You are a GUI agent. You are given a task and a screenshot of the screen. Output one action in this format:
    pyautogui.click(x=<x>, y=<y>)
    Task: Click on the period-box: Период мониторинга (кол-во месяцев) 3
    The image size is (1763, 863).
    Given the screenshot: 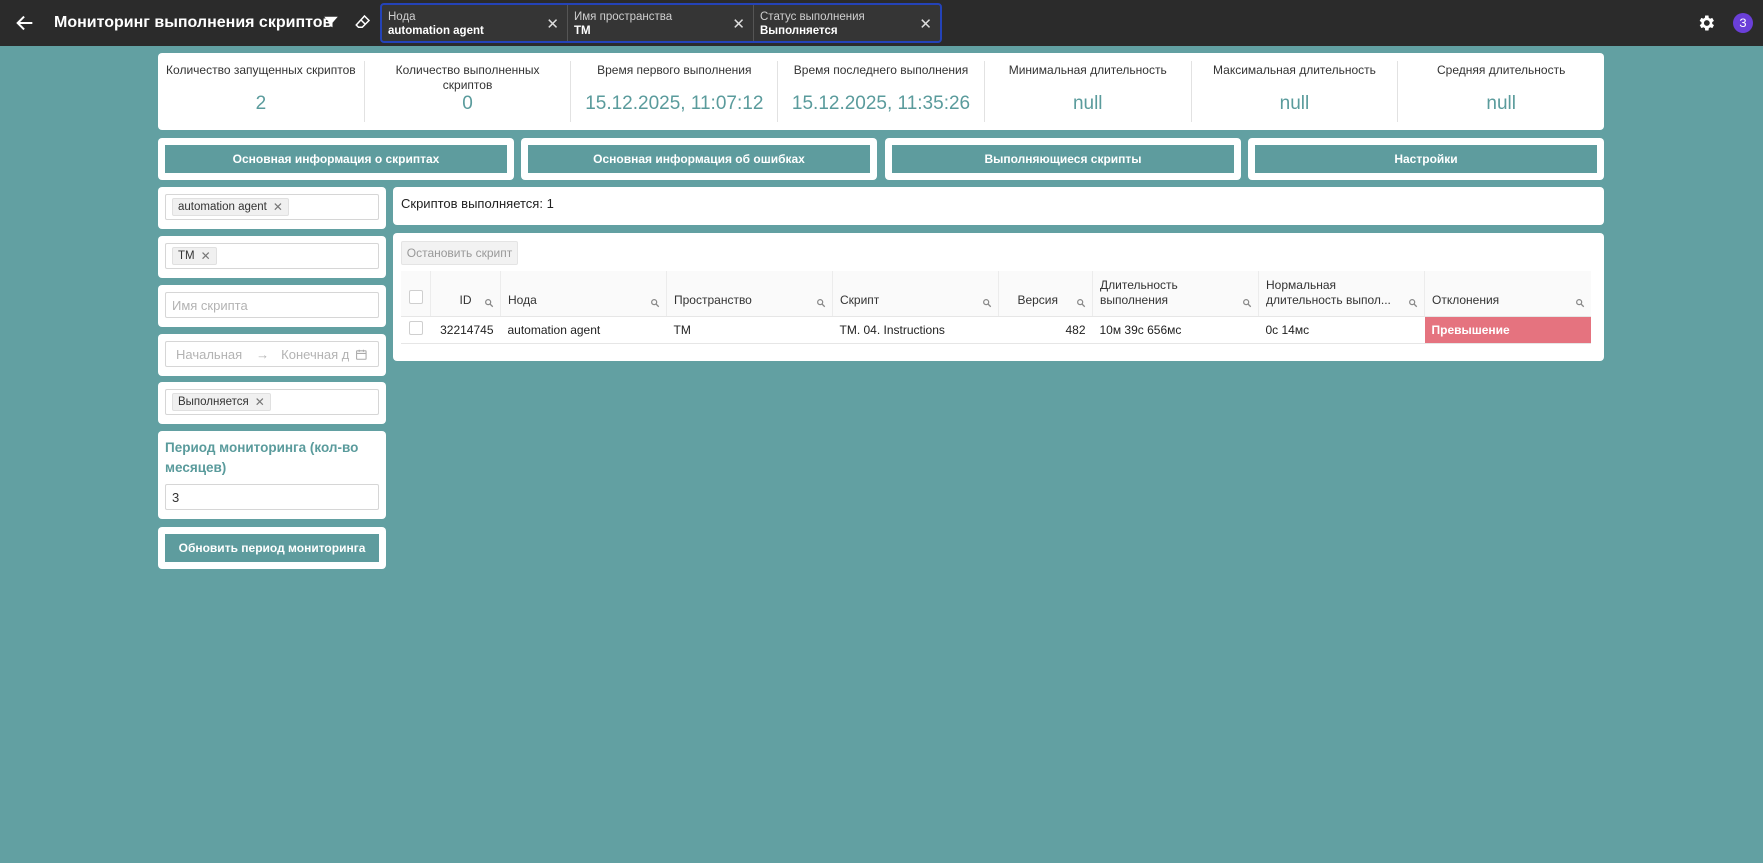 What is the action you would take?
    pyautogui.click(x=272, y=475)
    